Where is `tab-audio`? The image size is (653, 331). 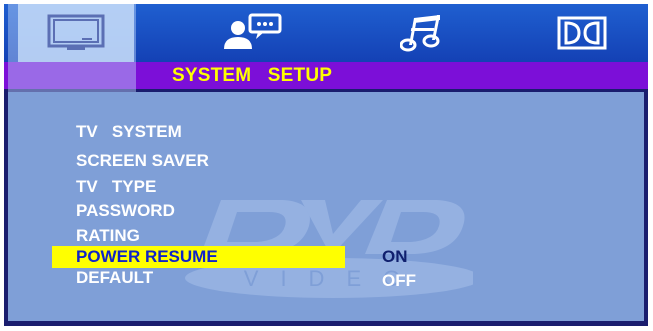 tab-audio is located at coordinates (425, 33).